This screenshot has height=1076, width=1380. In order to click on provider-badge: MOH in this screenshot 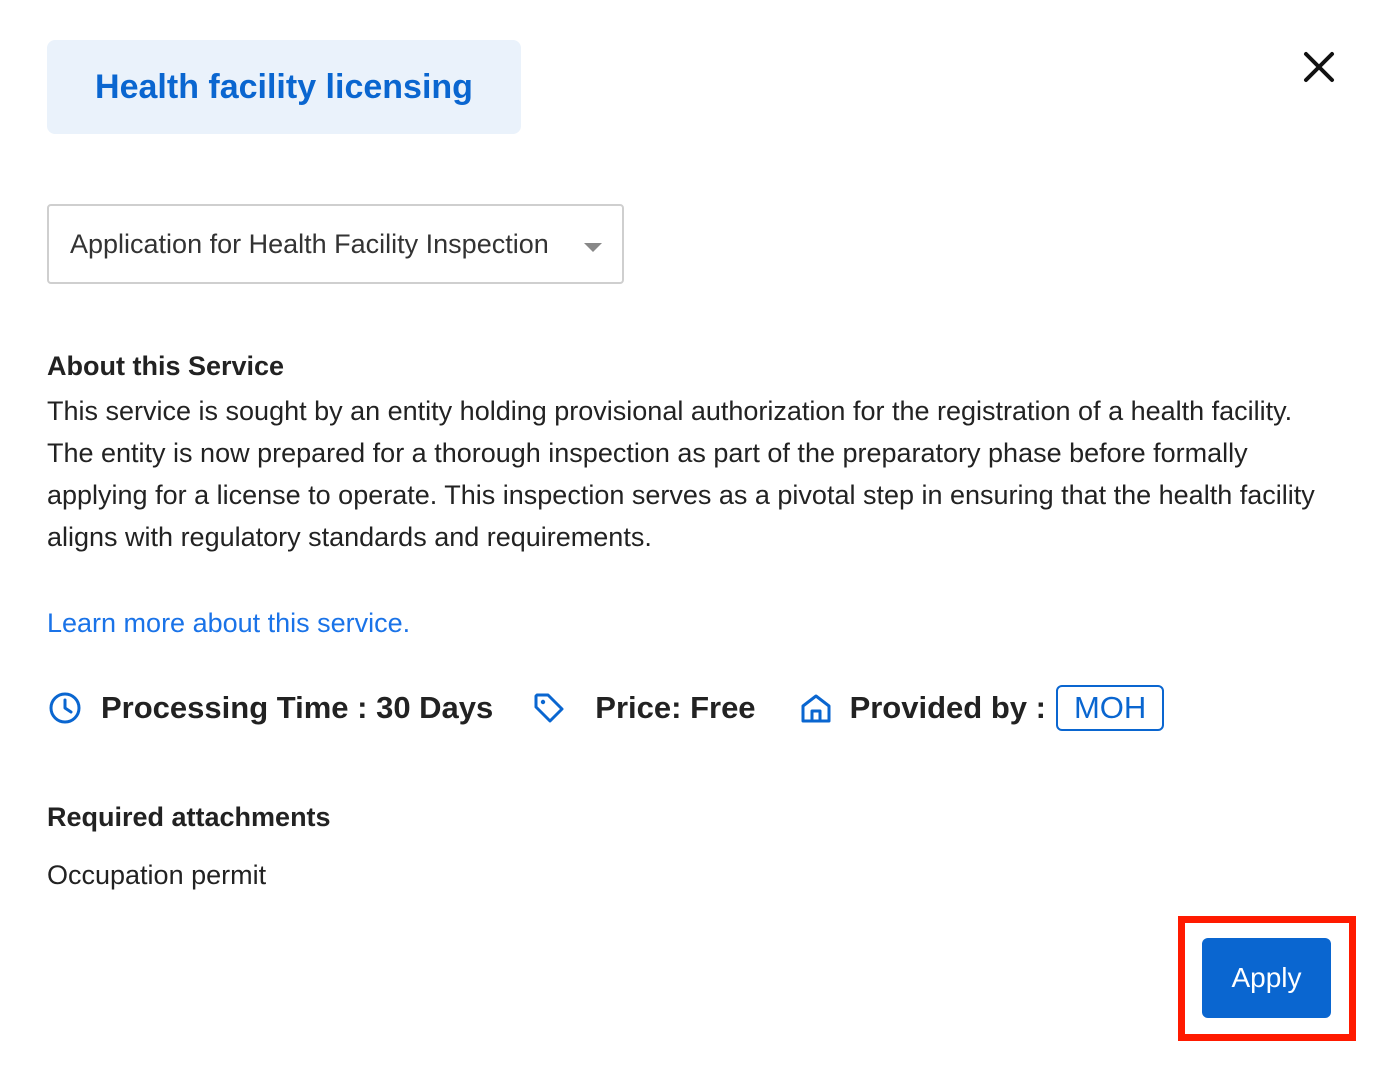, I will do `click(1110, 708)`.